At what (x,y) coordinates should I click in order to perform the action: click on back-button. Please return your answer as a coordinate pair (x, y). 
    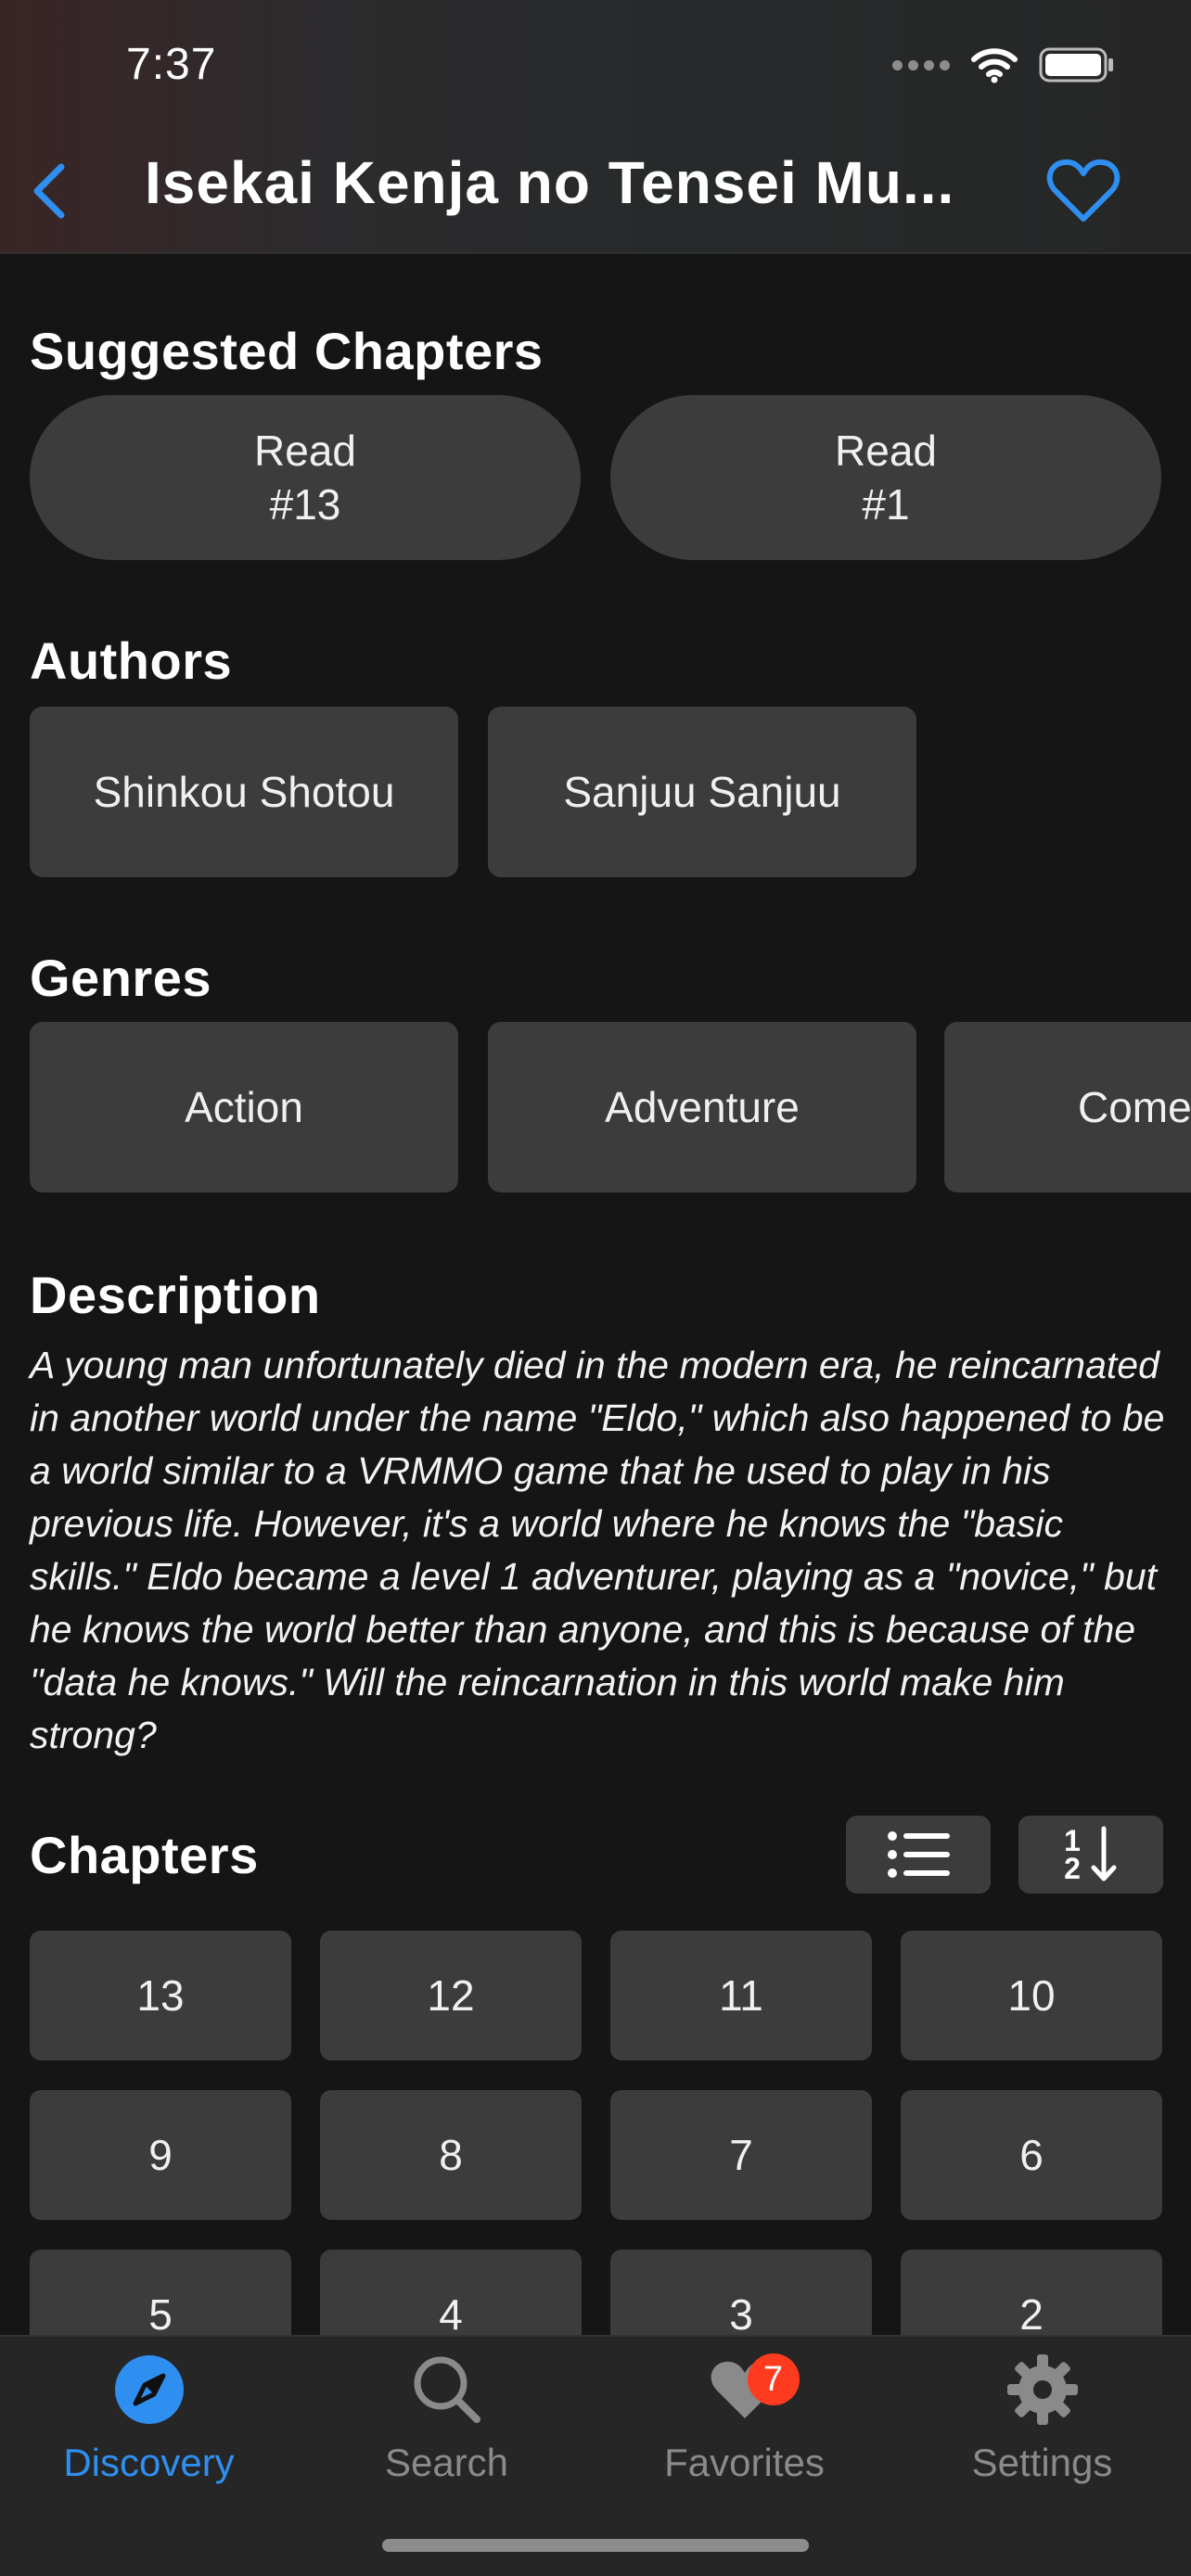
    Looking at the image, I should click on (55, 191).